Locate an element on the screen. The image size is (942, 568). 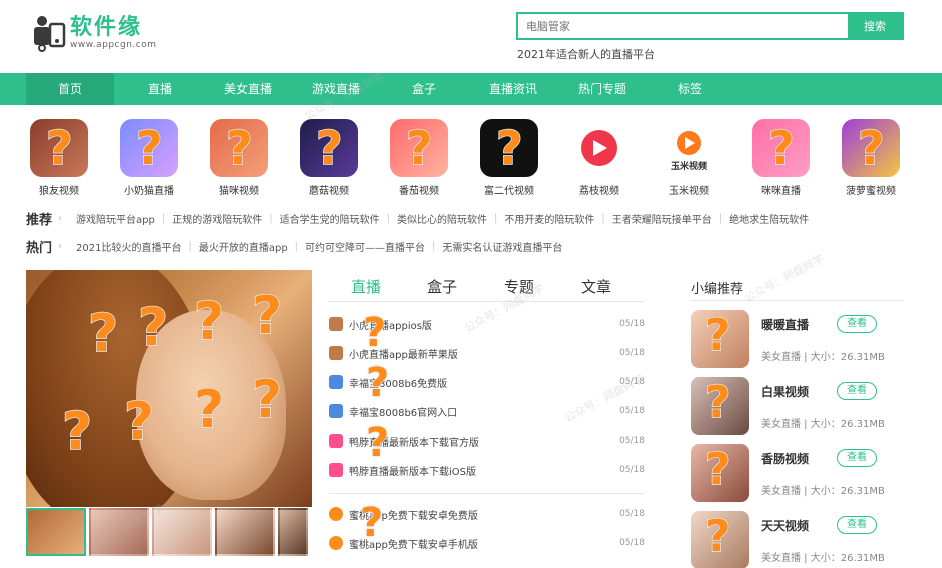
news-item: 小虎直播app最新苹果版 05/18 is located at coordinates (487, 353).